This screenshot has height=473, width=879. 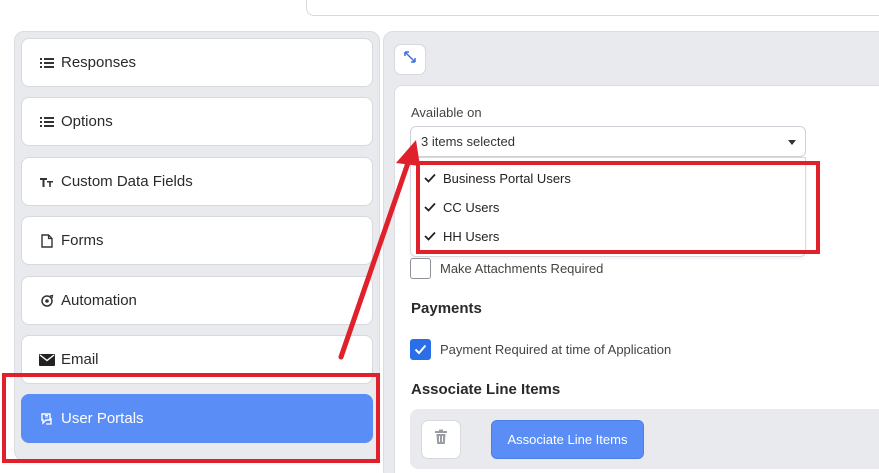 I want to click on document-icon, so click(x=47, y=241).